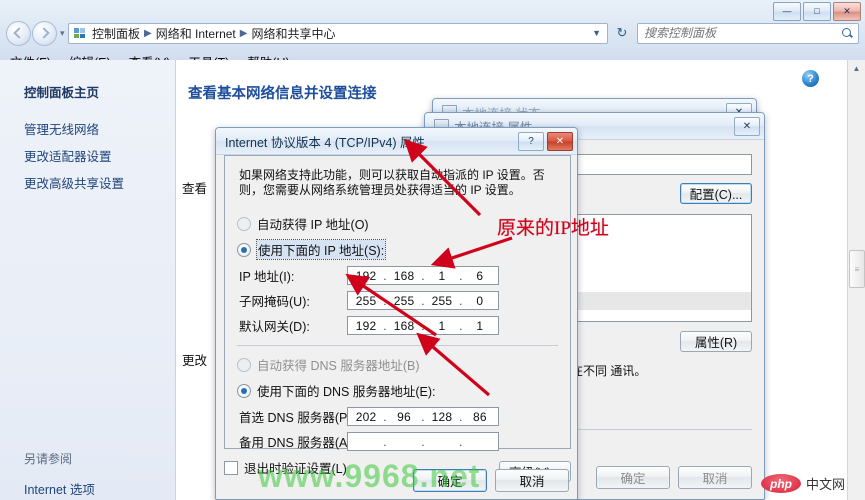  I want to click on scrollbar-thumb: ≡, so click(857, 269).